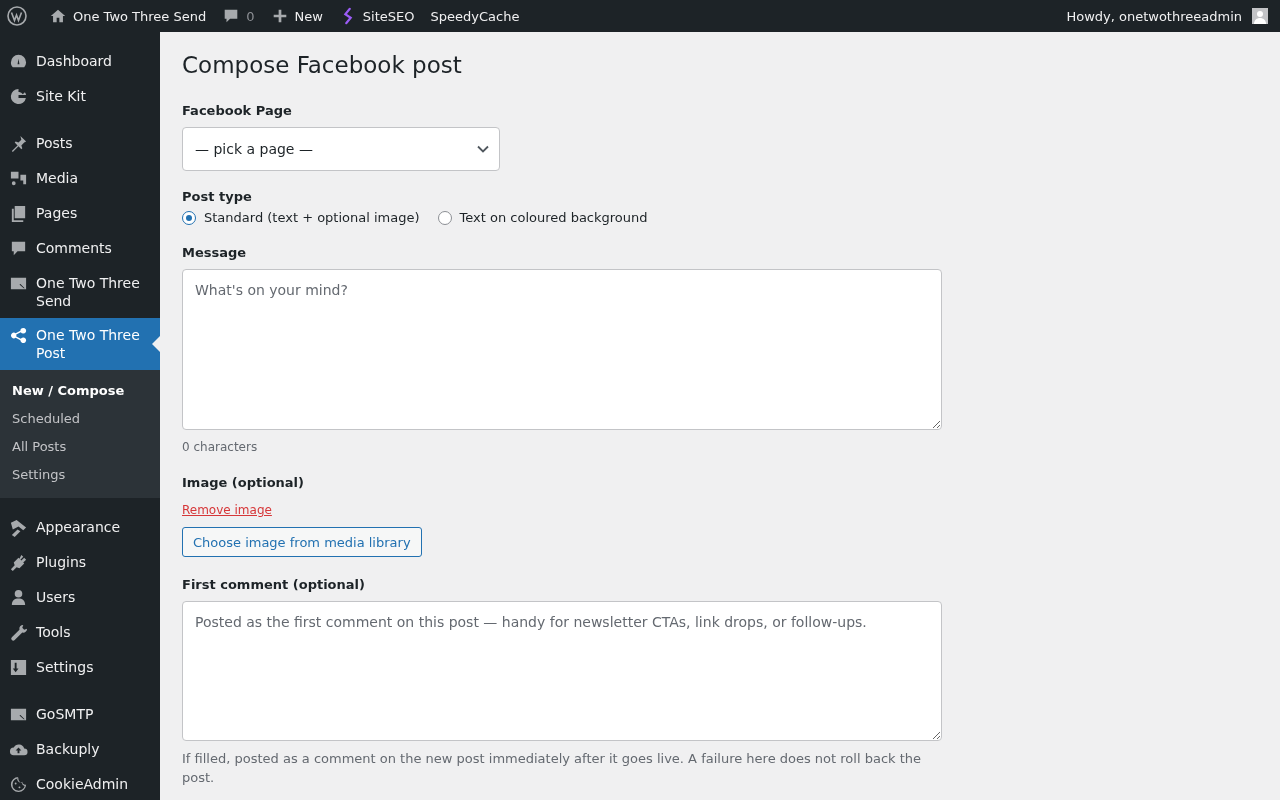 This screenshot has width=1280, height=800. I want to click on share-icon, so click(18, 335).